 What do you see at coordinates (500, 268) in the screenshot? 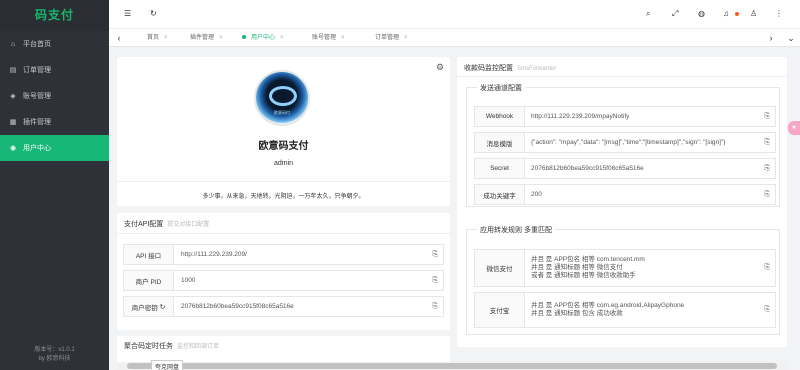
I see `row-label: 微信支付` at bounding box center [500, 268].